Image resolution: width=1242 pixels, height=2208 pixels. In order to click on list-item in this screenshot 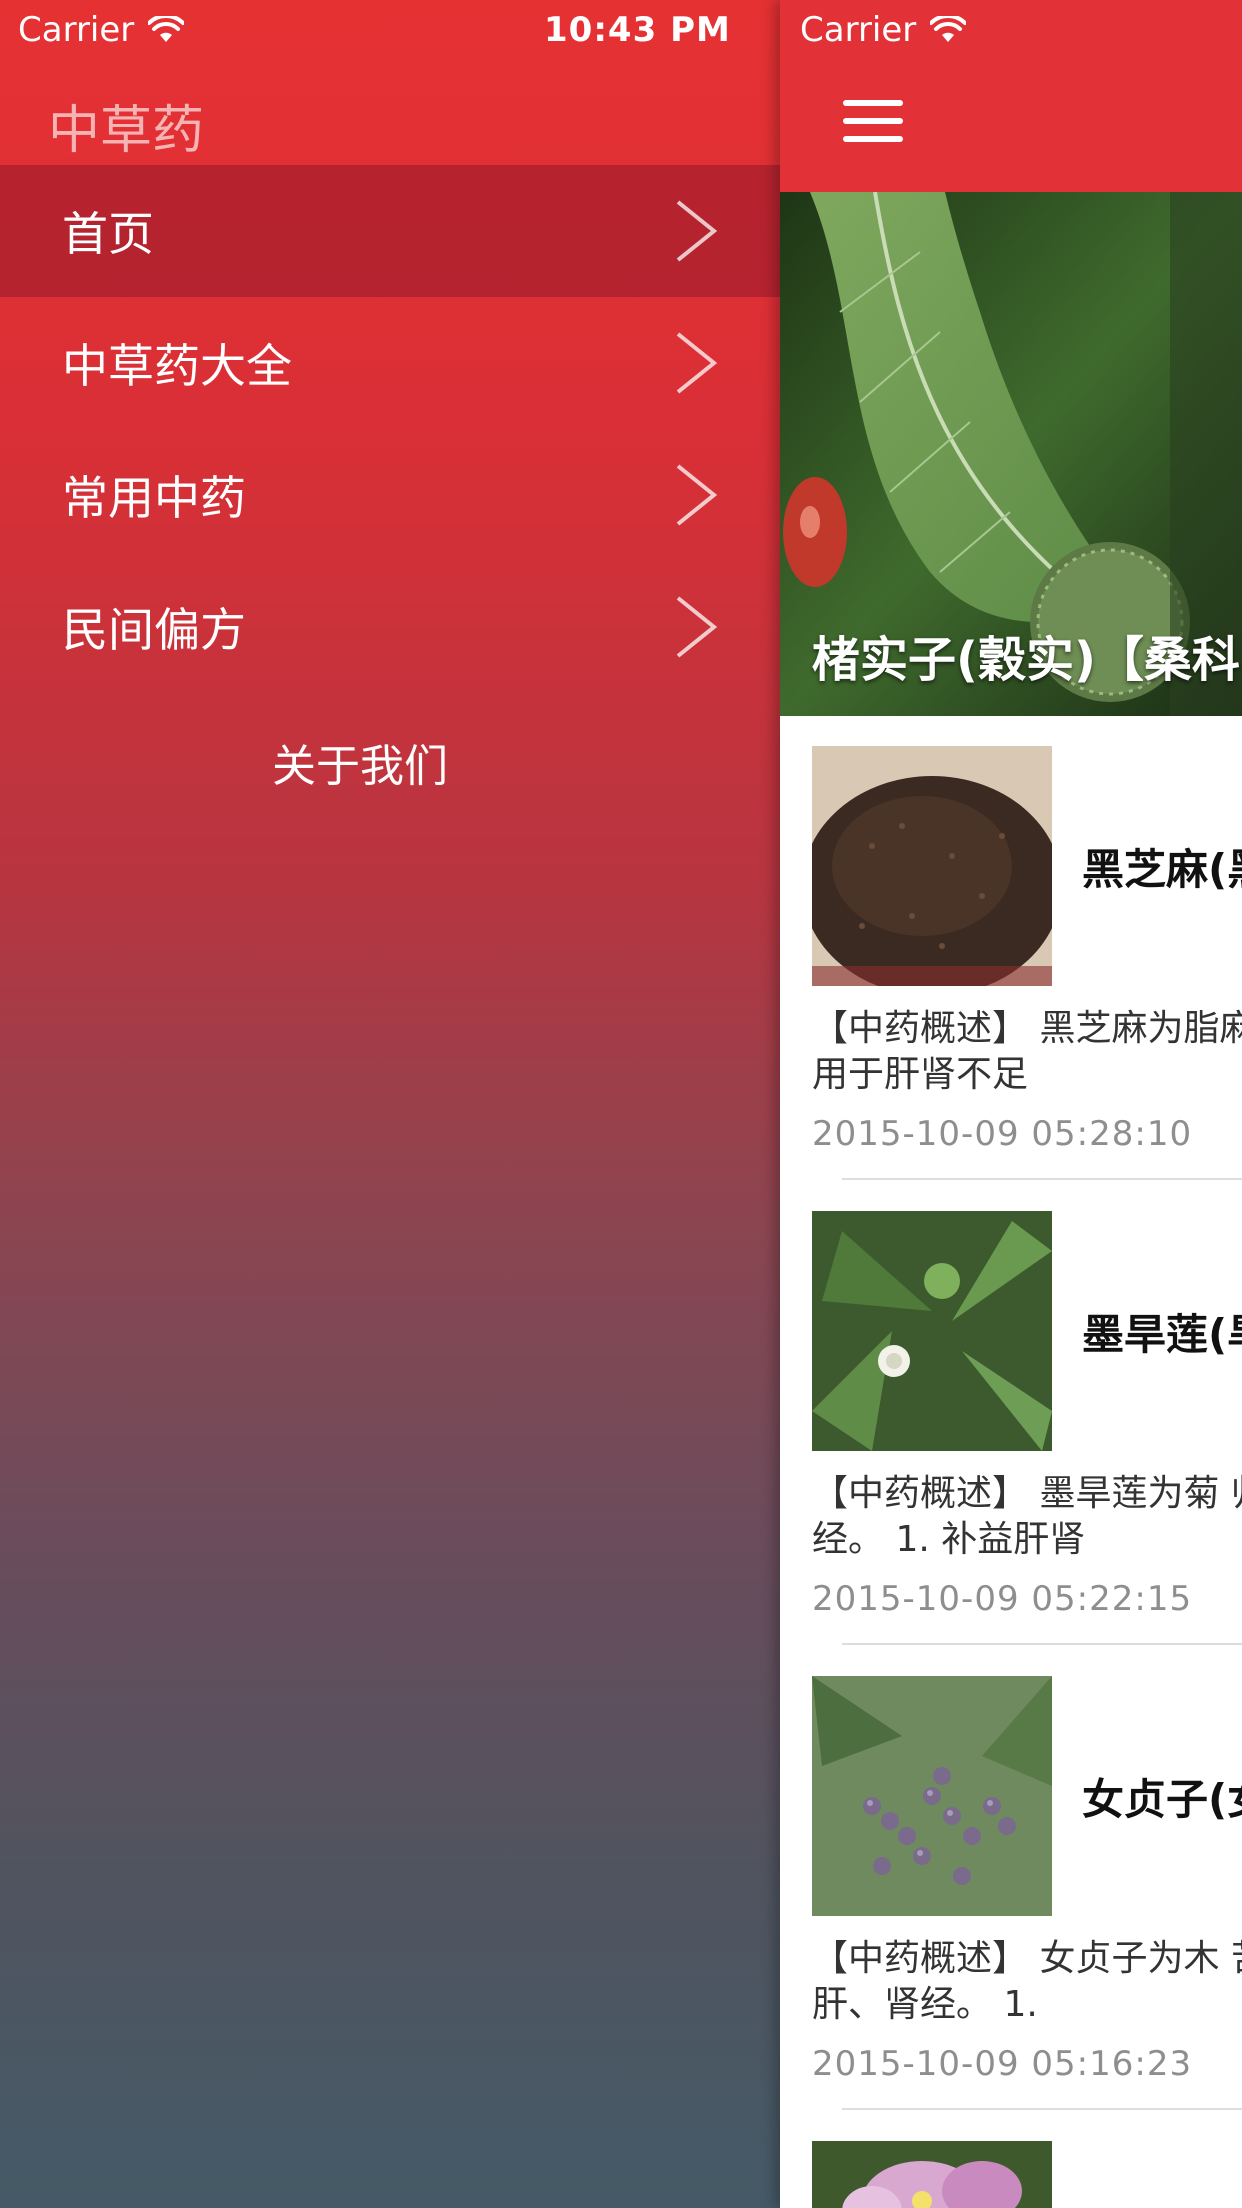, I will do `click(1011, 2159)`.